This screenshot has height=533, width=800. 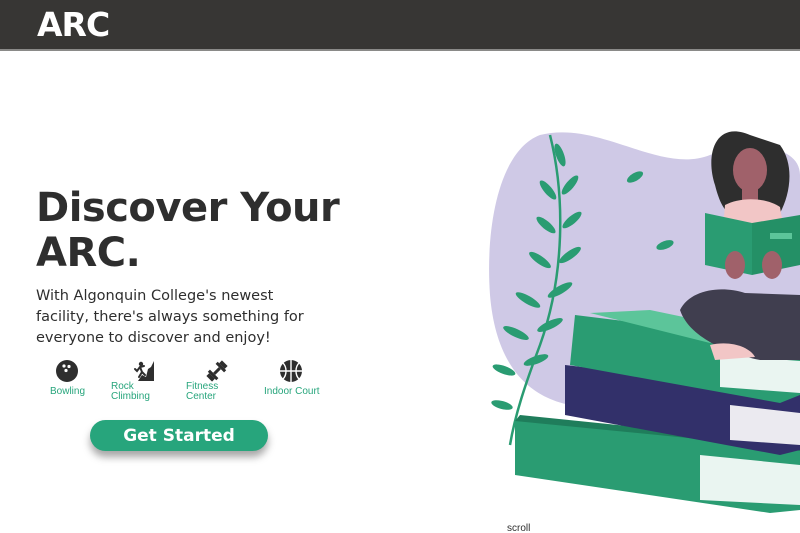 I want to click on bowling-ball-icon, so click(x=67, y=371).